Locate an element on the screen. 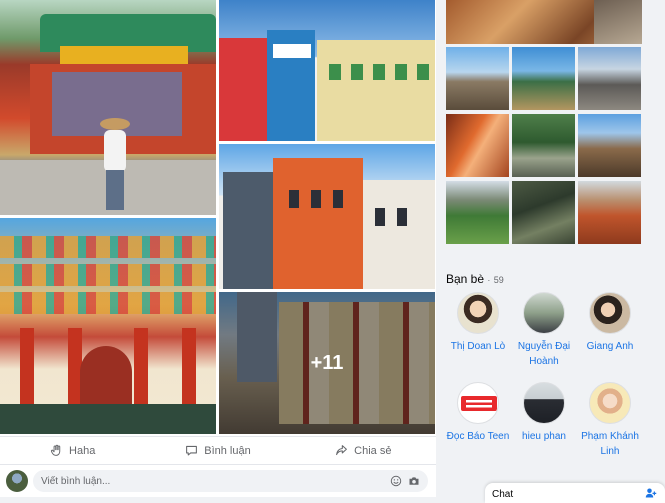  photo-shophouses is located at coordinates (327, 70).